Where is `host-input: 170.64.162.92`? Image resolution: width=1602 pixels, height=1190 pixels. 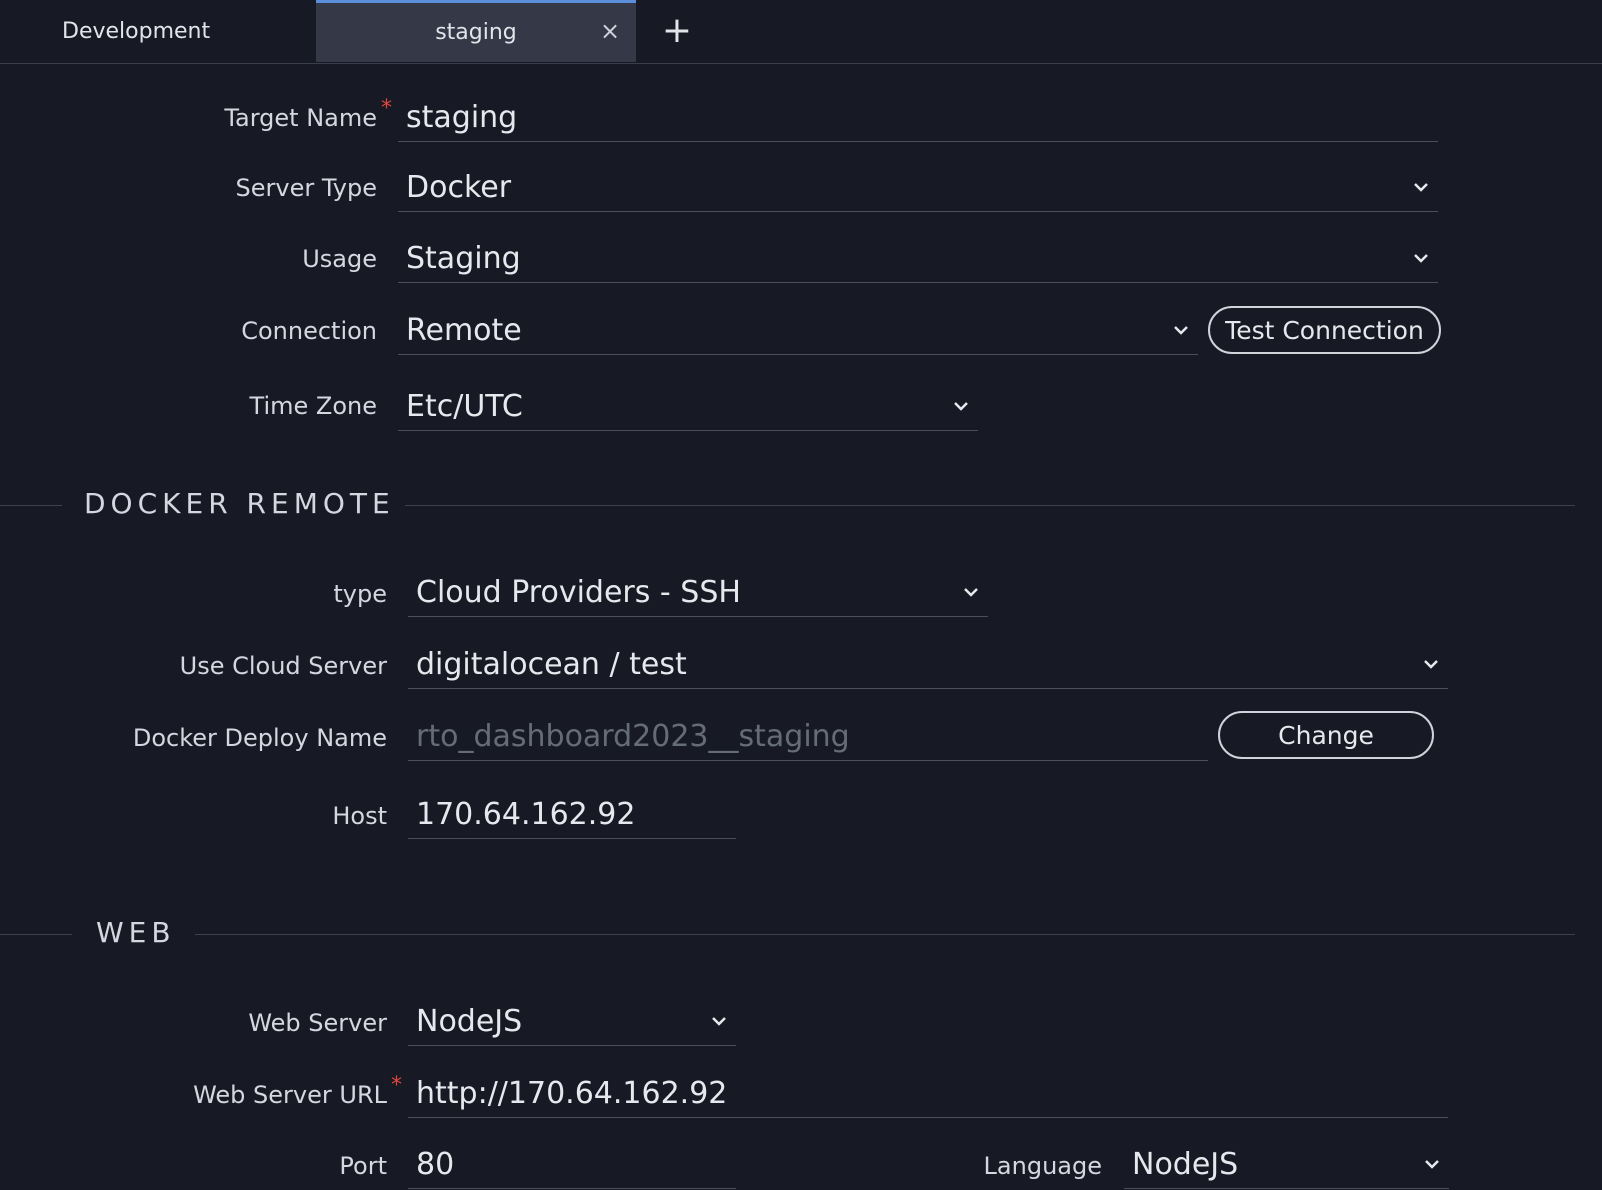
host-input: 170.64.162.92 is located at coordinates (572, 816).